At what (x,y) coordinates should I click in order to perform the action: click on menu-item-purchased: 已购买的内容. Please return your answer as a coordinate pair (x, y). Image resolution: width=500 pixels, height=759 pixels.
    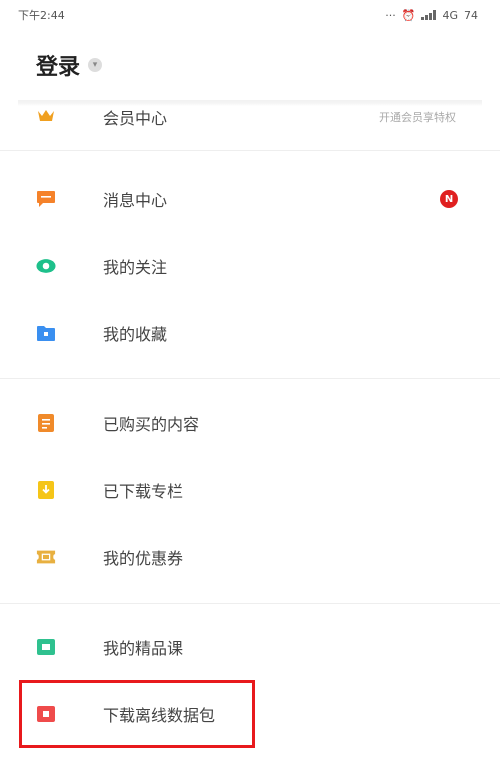
    Looking at the image, I should click on (250, 423).